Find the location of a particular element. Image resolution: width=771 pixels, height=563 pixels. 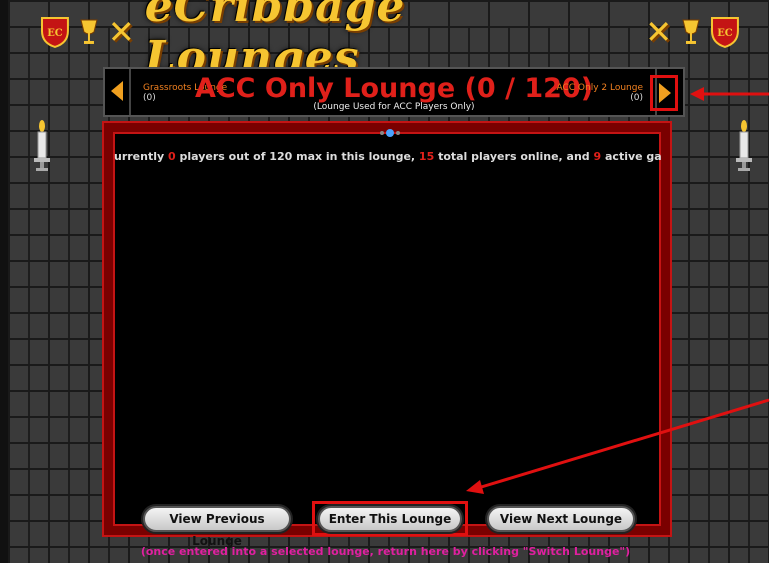

window-left-edge is located at coordinates (4, 281).